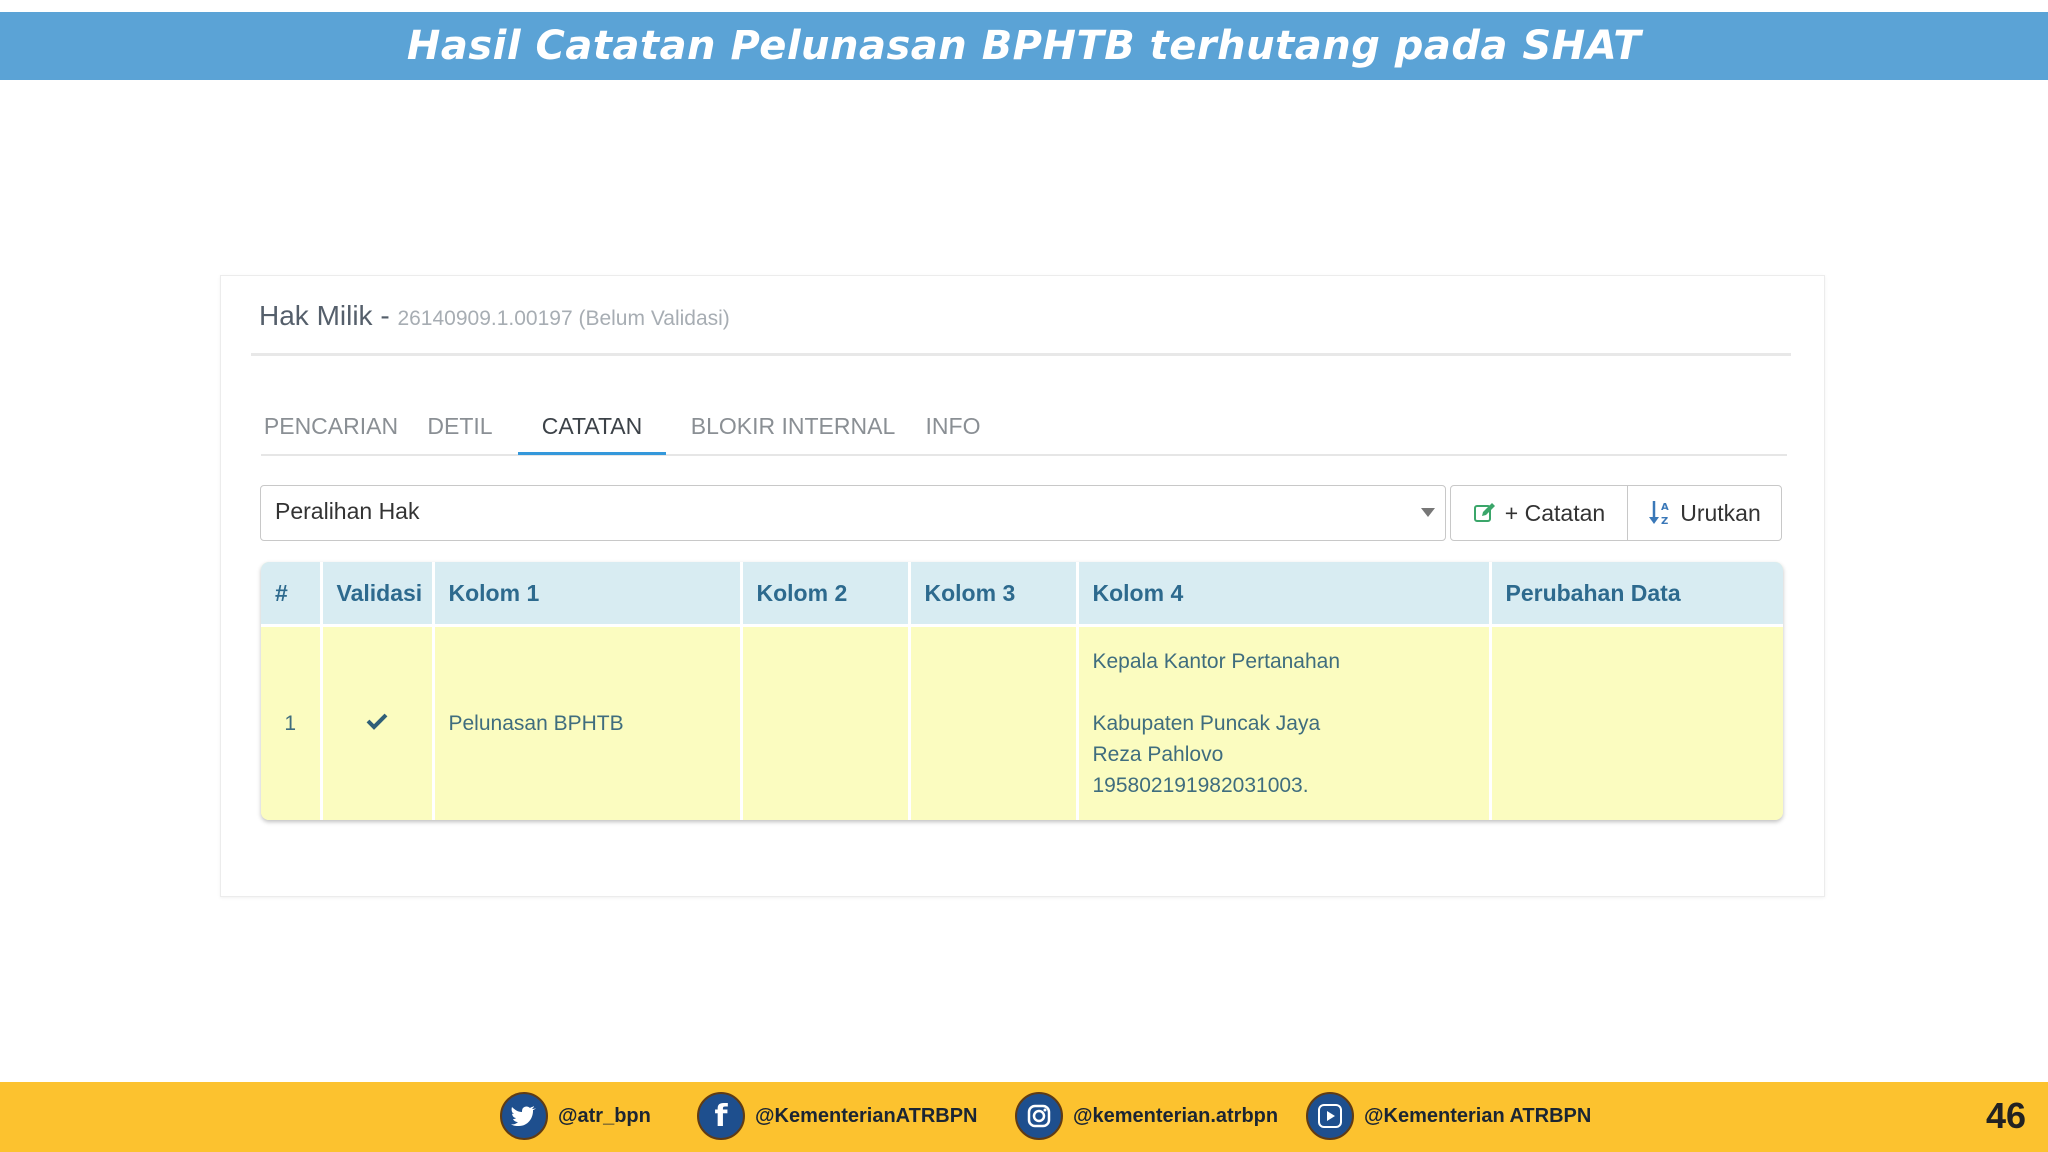 Image resolution: width=2048 pixels, height=1152 pixels. What do you see at coordinates (292, 594) in the screenshot?
I see `column-header-number: #` at bounding box center [292, 594].